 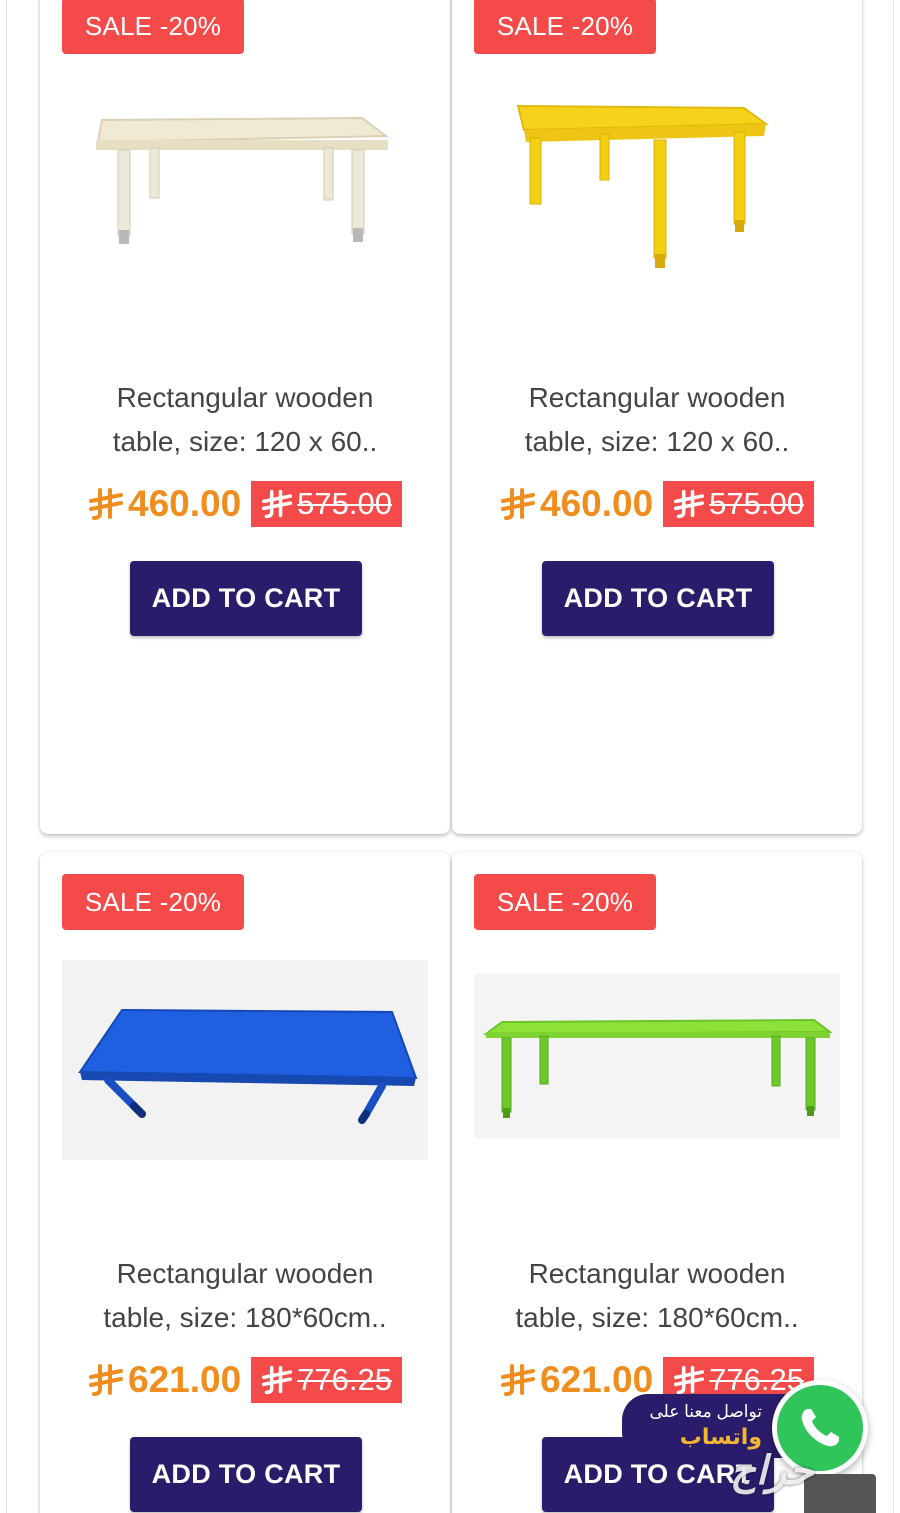 I want to click on whatsapp-banner-line1: تواصل معنا على, so click(x=705, y=1411).